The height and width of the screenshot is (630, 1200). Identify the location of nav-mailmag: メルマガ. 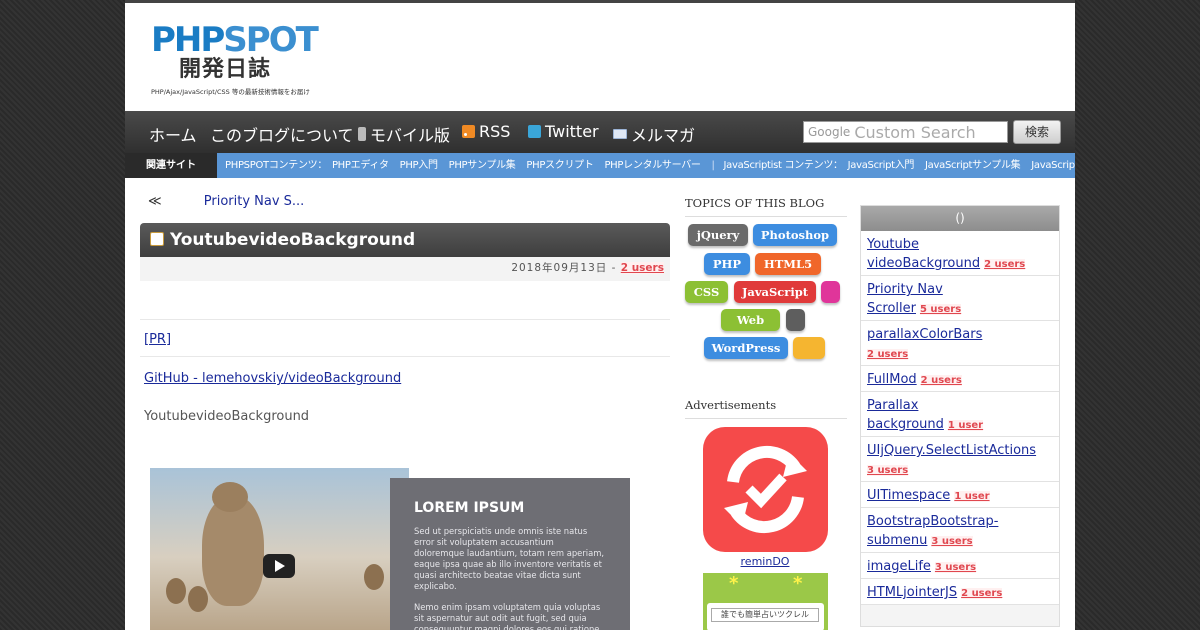
(654, 134).